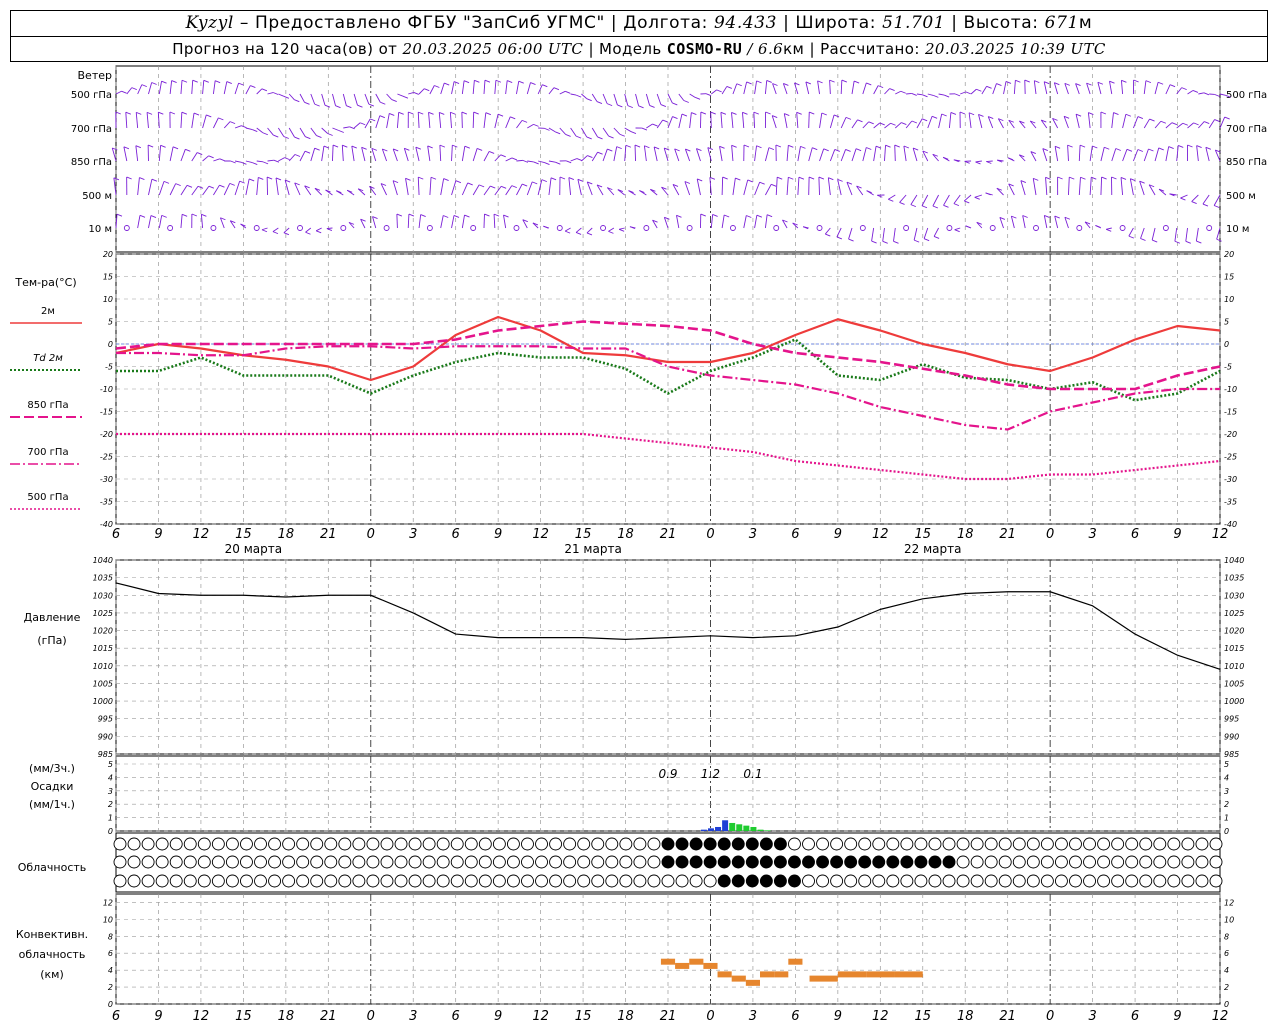  Describe the element at coordinates (880, 534) in the screenshot. I see `temp-x-tick: 12` at that location.